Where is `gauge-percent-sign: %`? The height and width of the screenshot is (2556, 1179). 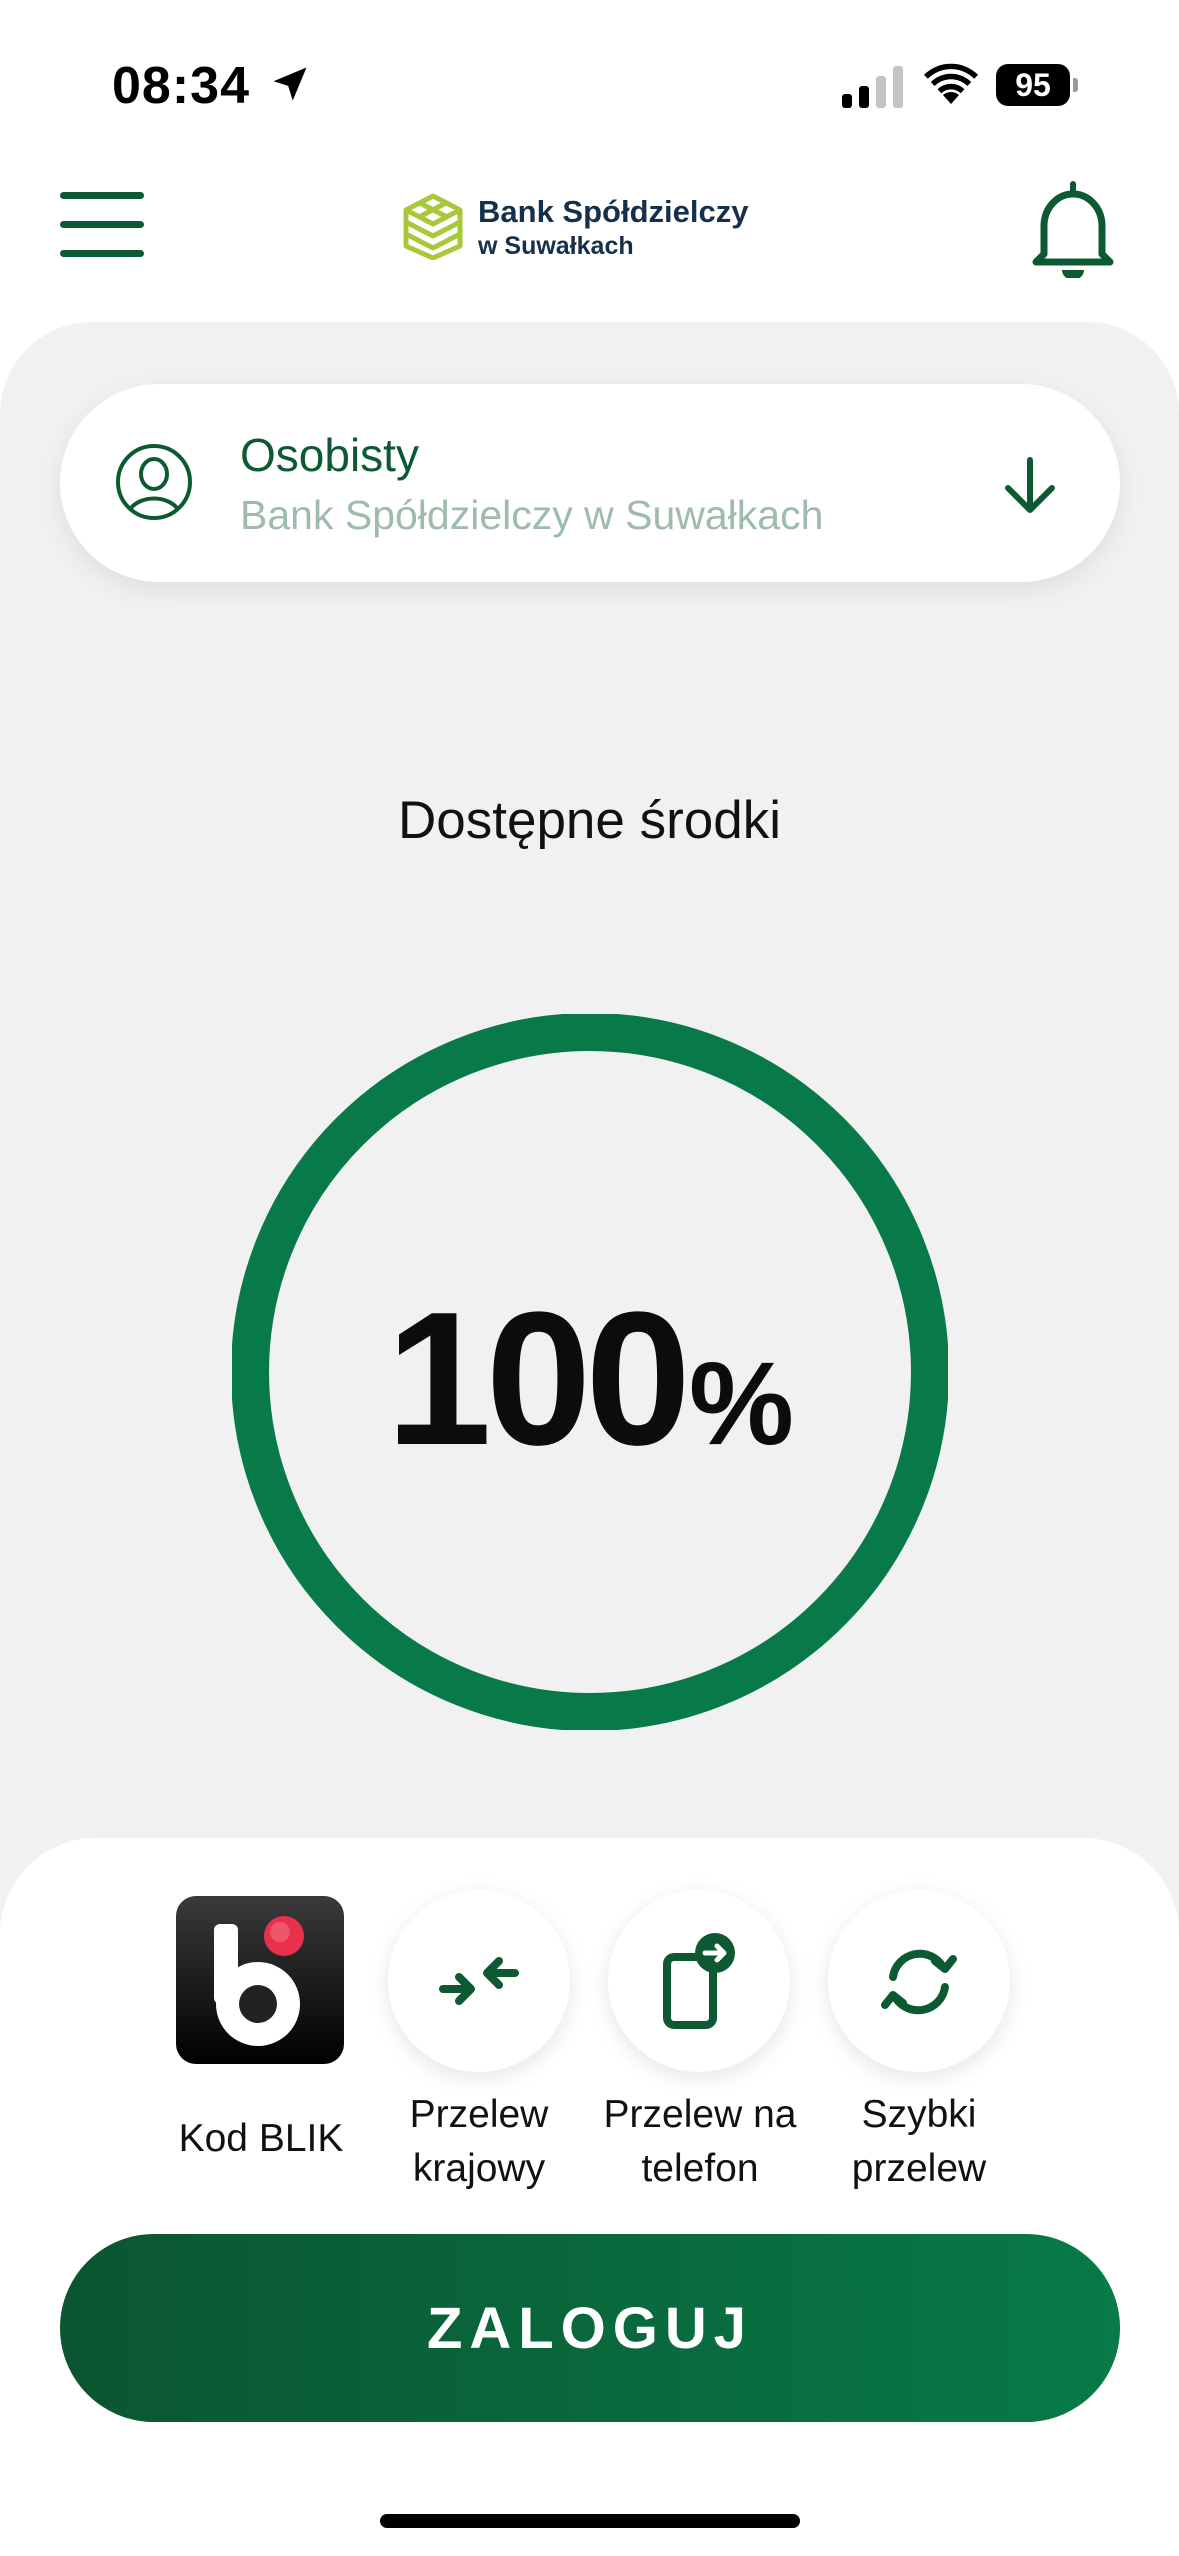 gauge-percent-sign: % is located at coordinates (741, 1404).